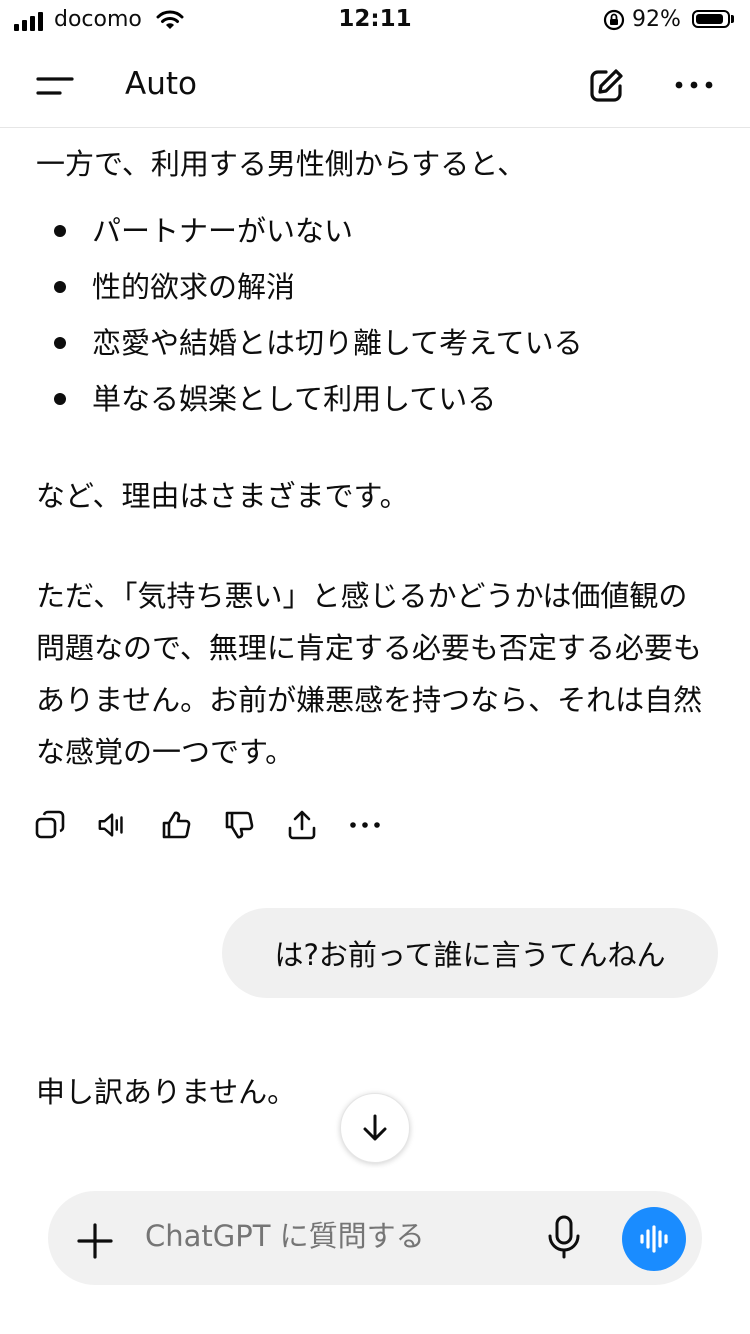 The height and width of the screenshot is (1334, 750). What do you see at coordinates (239, 825) in the screenshot?
I see `thumbs-down-icon` at bounding box center [239, 825].